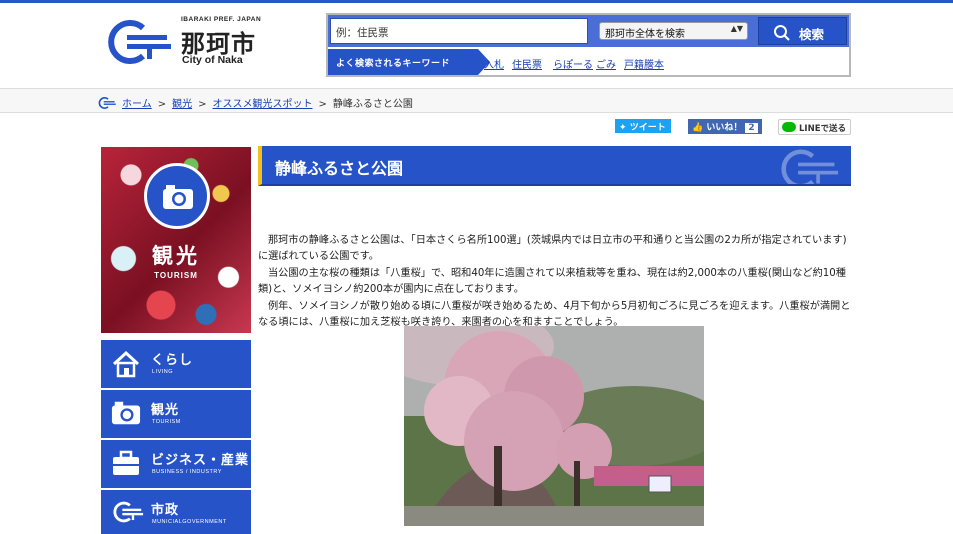 Image resolution: width=953 pixels, height=534 pixels. I want to click on breadcrumb-link-home: ホーム, so click(137, 104).